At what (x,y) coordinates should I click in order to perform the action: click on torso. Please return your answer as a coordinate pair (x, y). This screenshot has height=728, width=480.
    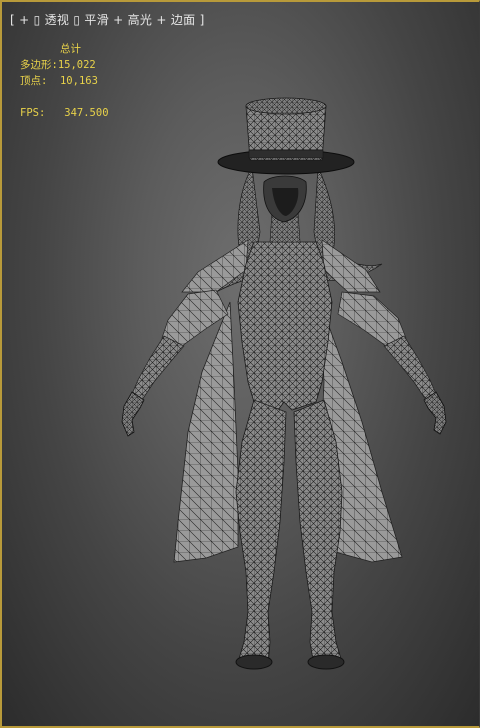
    Looking at the image, I should click on (285, 326).